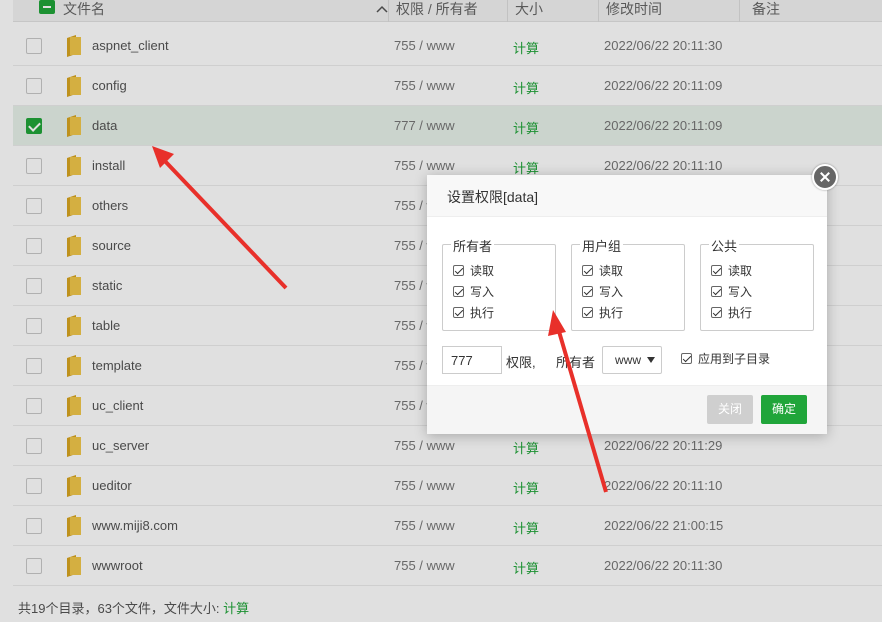 The width and height of the screenshot is (882, 622). I want to click on dialog-footer: 关闭 确定, so click(627, 409).